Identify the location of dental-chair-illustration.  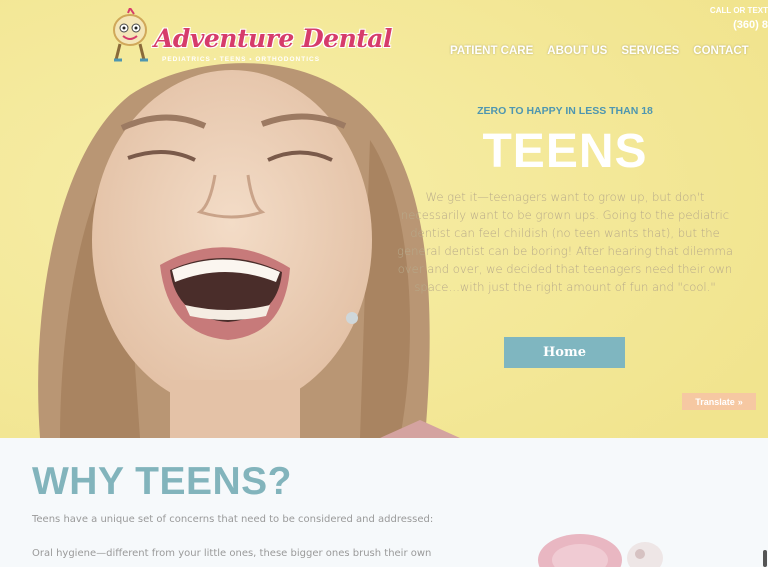
(600, 550).